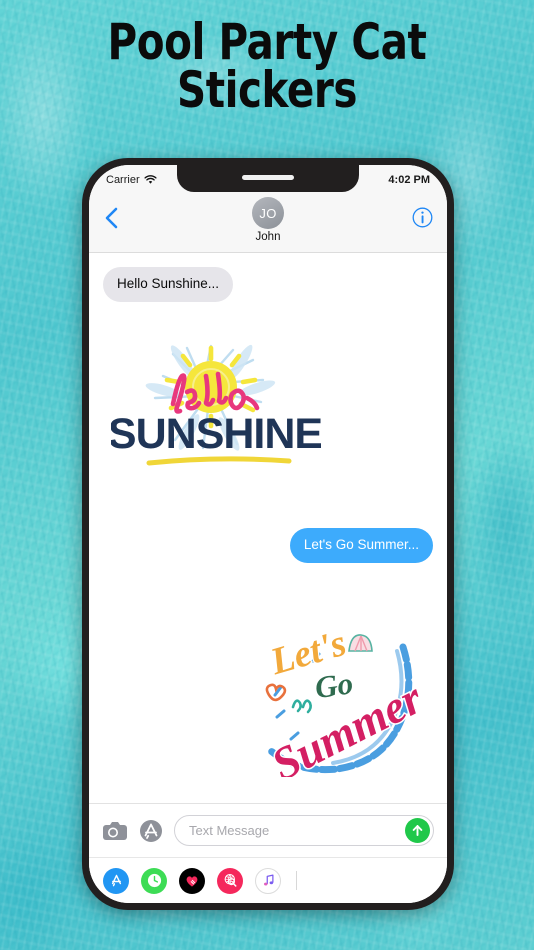  What do you see at coordinates (268, 213) in the screenshot?
I see `avatar: JO` at bounding box center [268, 213].